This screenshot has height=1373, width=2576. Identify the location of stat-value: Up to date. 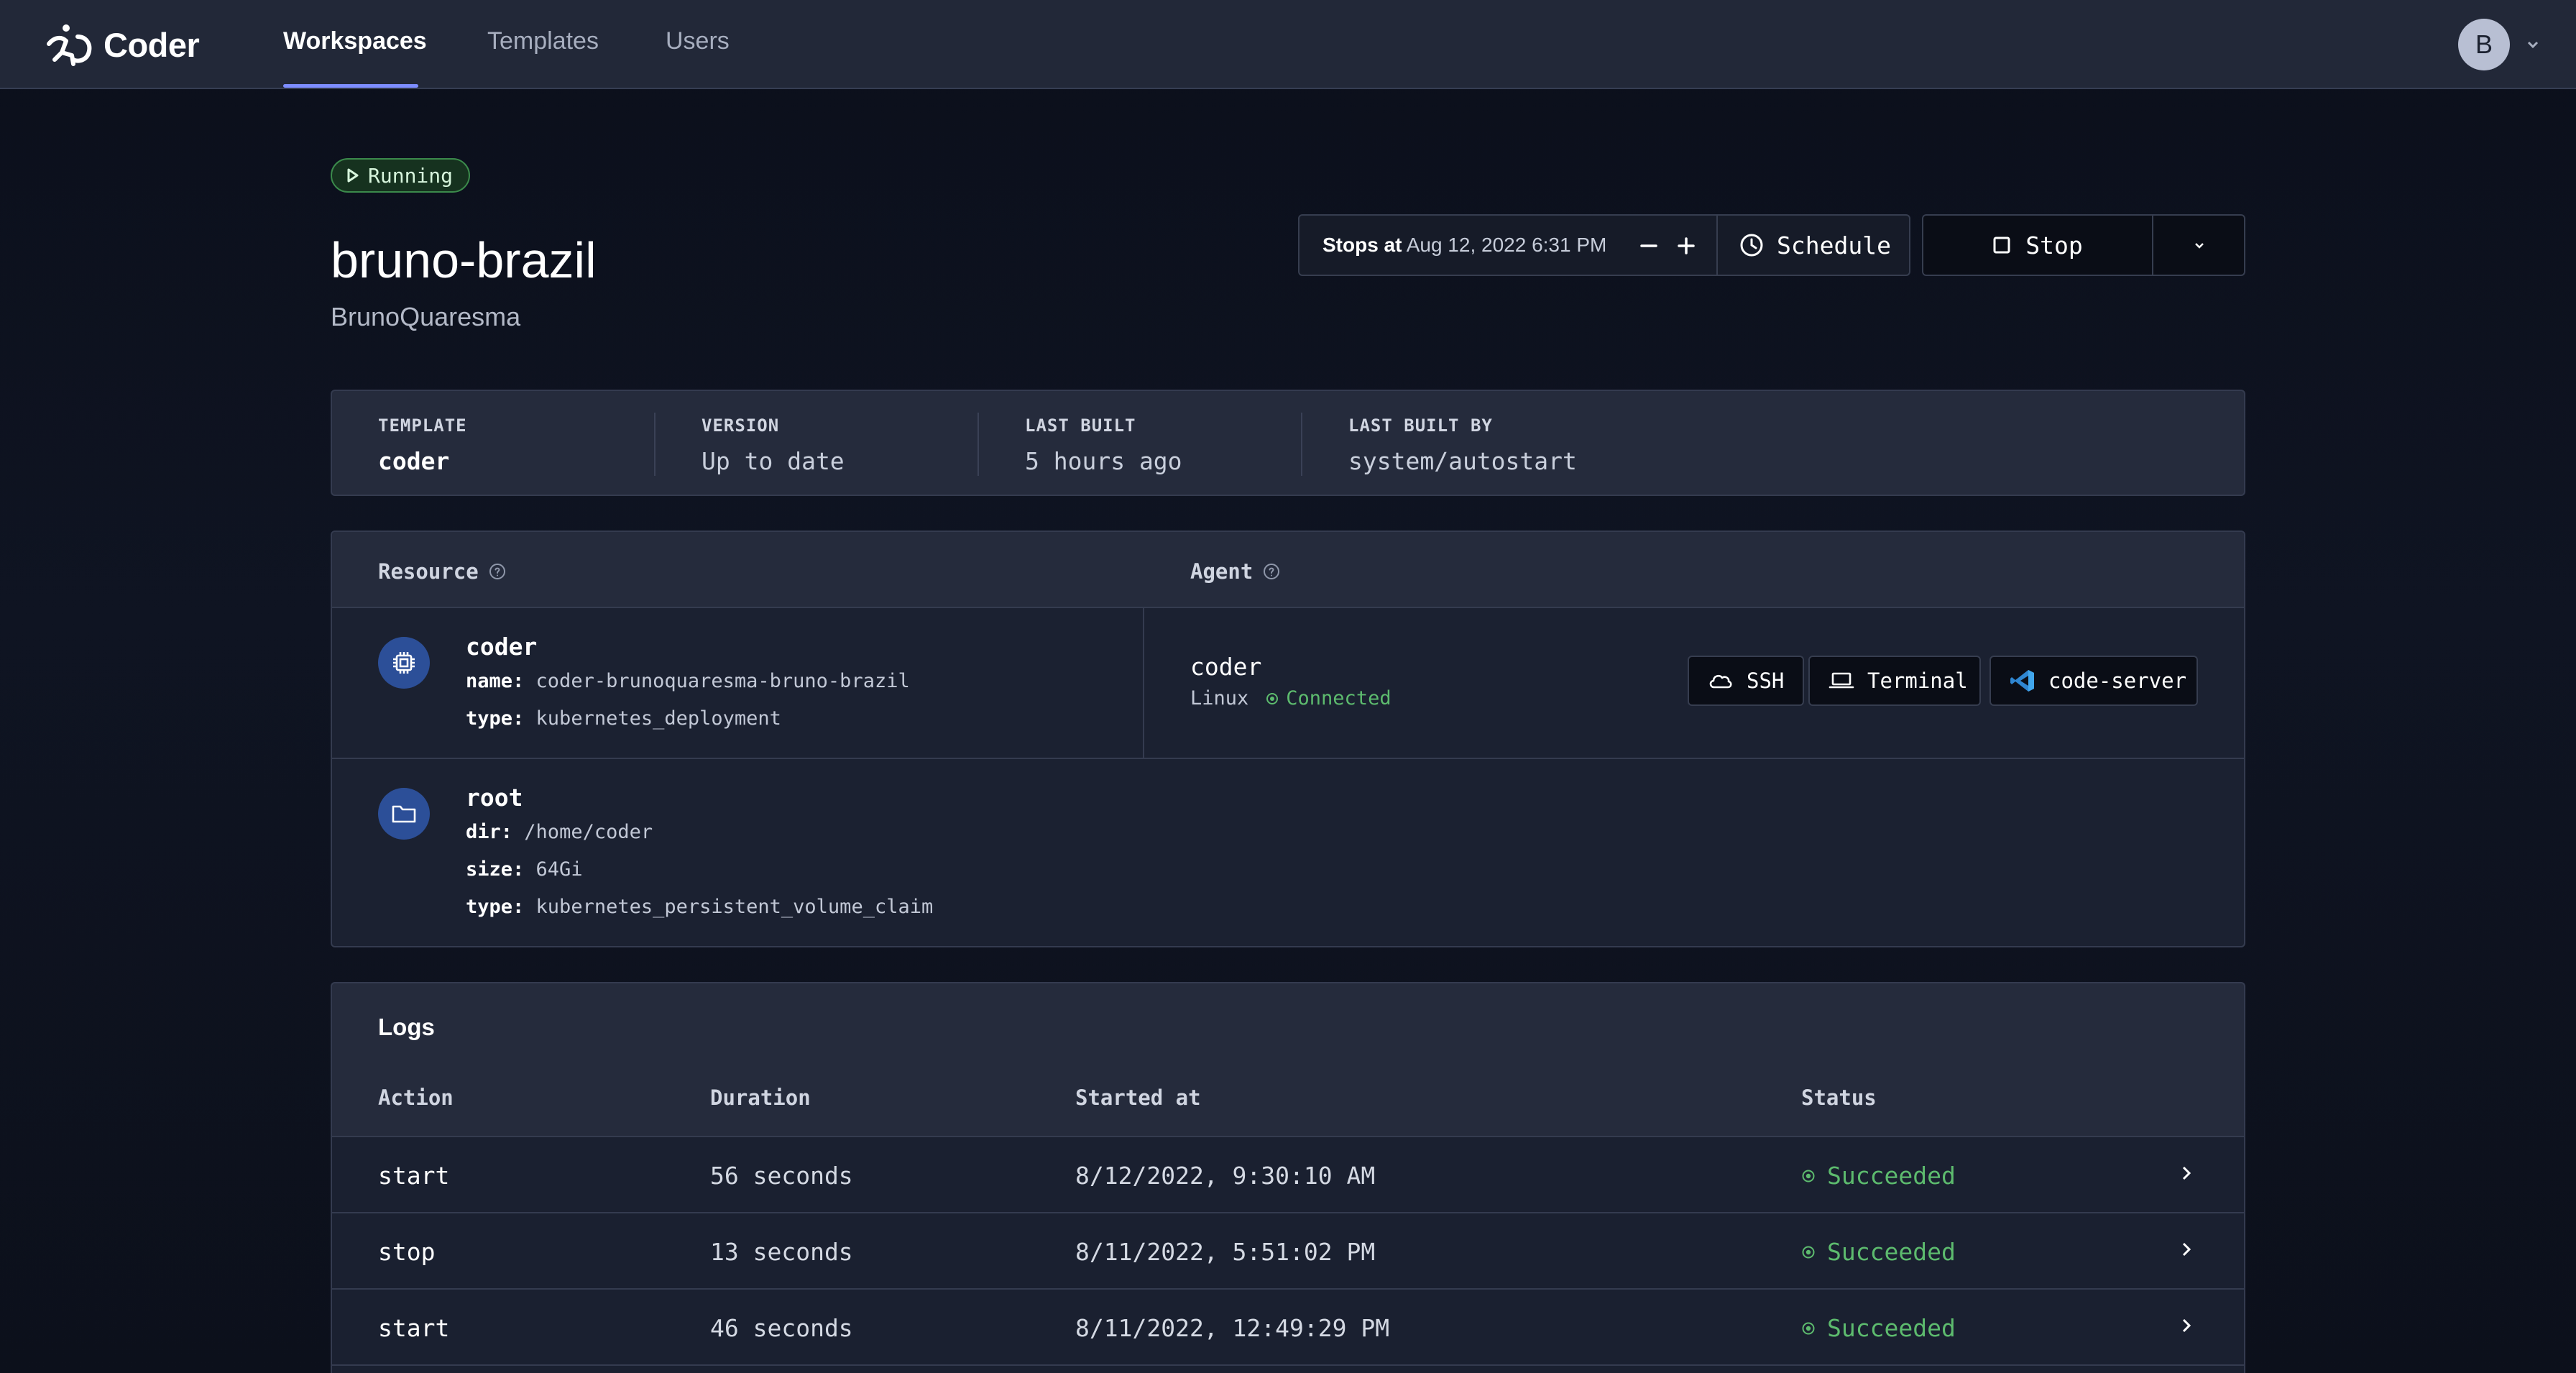
(773, 461).